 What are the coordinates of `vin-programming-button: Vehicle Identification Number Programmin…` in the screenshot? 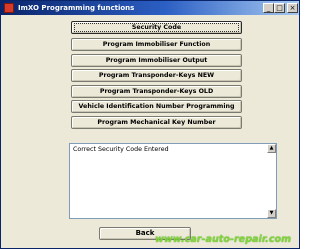 It's located at (156, 106).